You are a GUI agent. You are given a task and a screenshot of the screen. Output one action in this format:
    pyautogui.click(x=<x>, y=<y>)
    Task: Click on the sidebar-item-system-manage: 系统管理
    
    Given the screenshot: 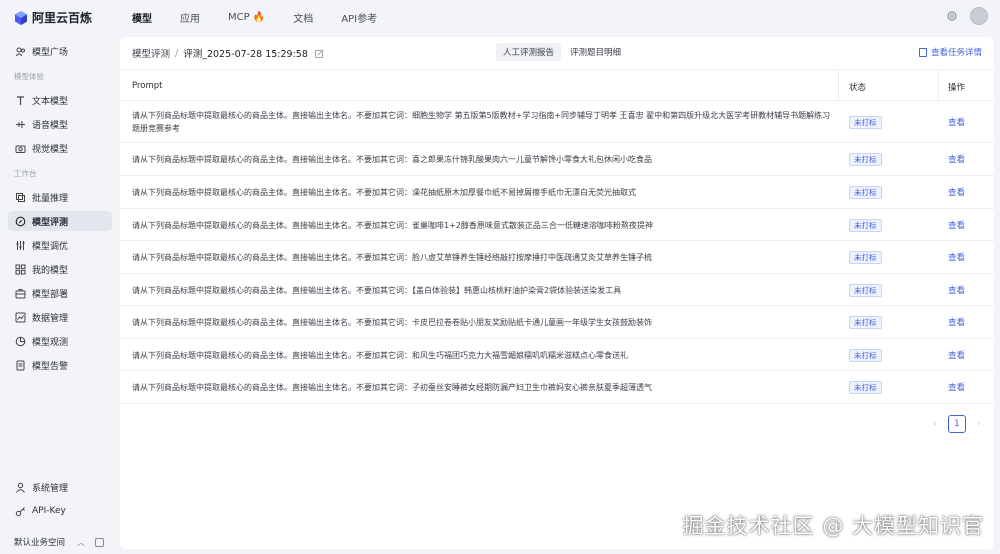 What is the action you would take?
    pyautogui.click(x=60, y=487)
    